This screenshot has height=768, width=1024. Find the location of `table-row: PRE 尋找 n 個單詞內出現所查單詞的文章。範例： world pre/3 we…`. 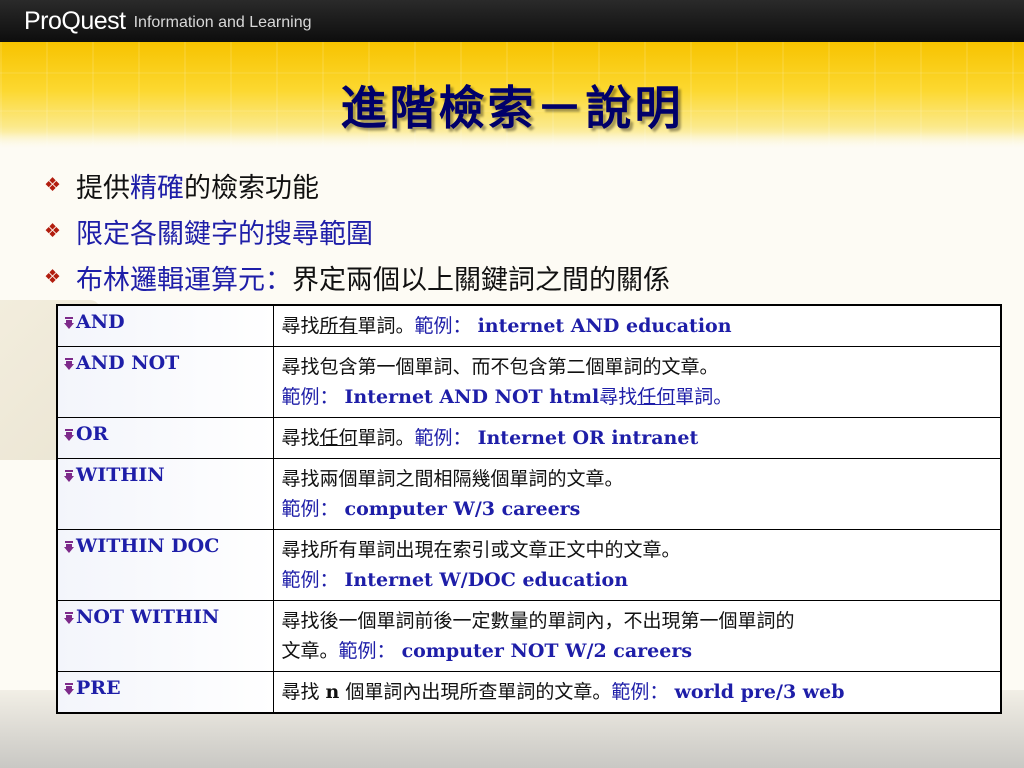

table-row: PRE 尋找 n 個單詞內出現所查單詞的文章。範例： world pre/3 we… is located at coordinates (529, 692).